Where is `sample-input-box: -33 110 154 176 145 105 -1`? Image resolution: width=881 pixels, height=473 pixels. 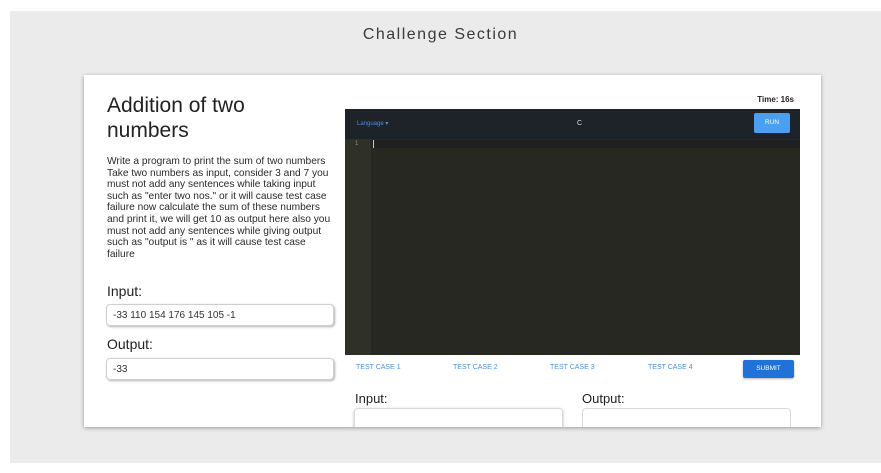 sample-input-box: -33 110 154 176 145 105 -1 is located at coordinates (220, 315).